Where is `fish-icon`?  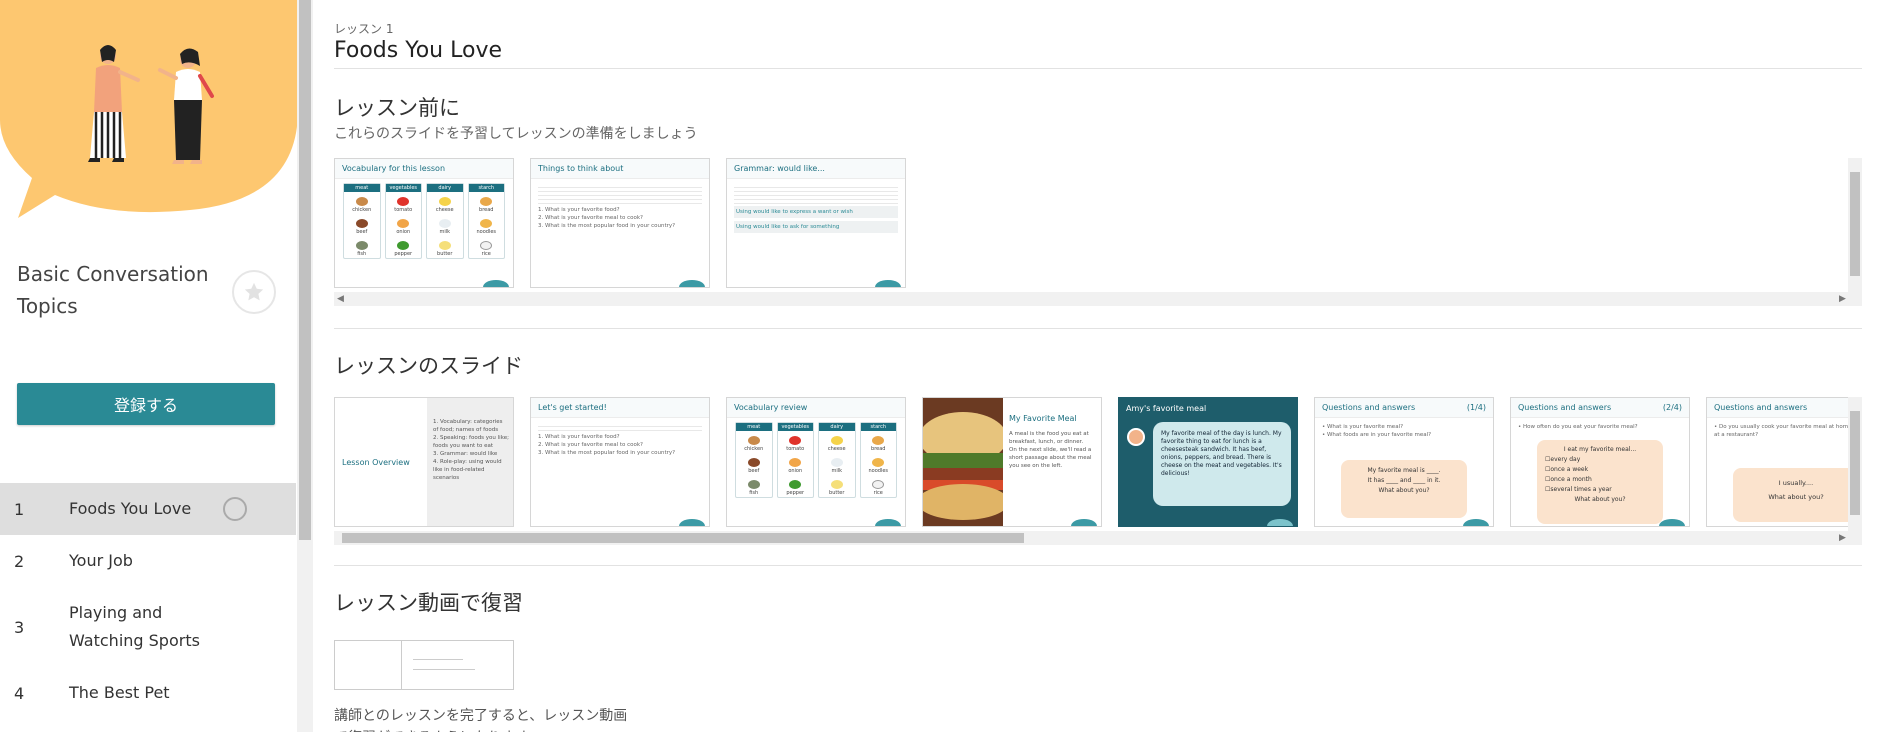
fish-icon is located at coordinates (361, 245).